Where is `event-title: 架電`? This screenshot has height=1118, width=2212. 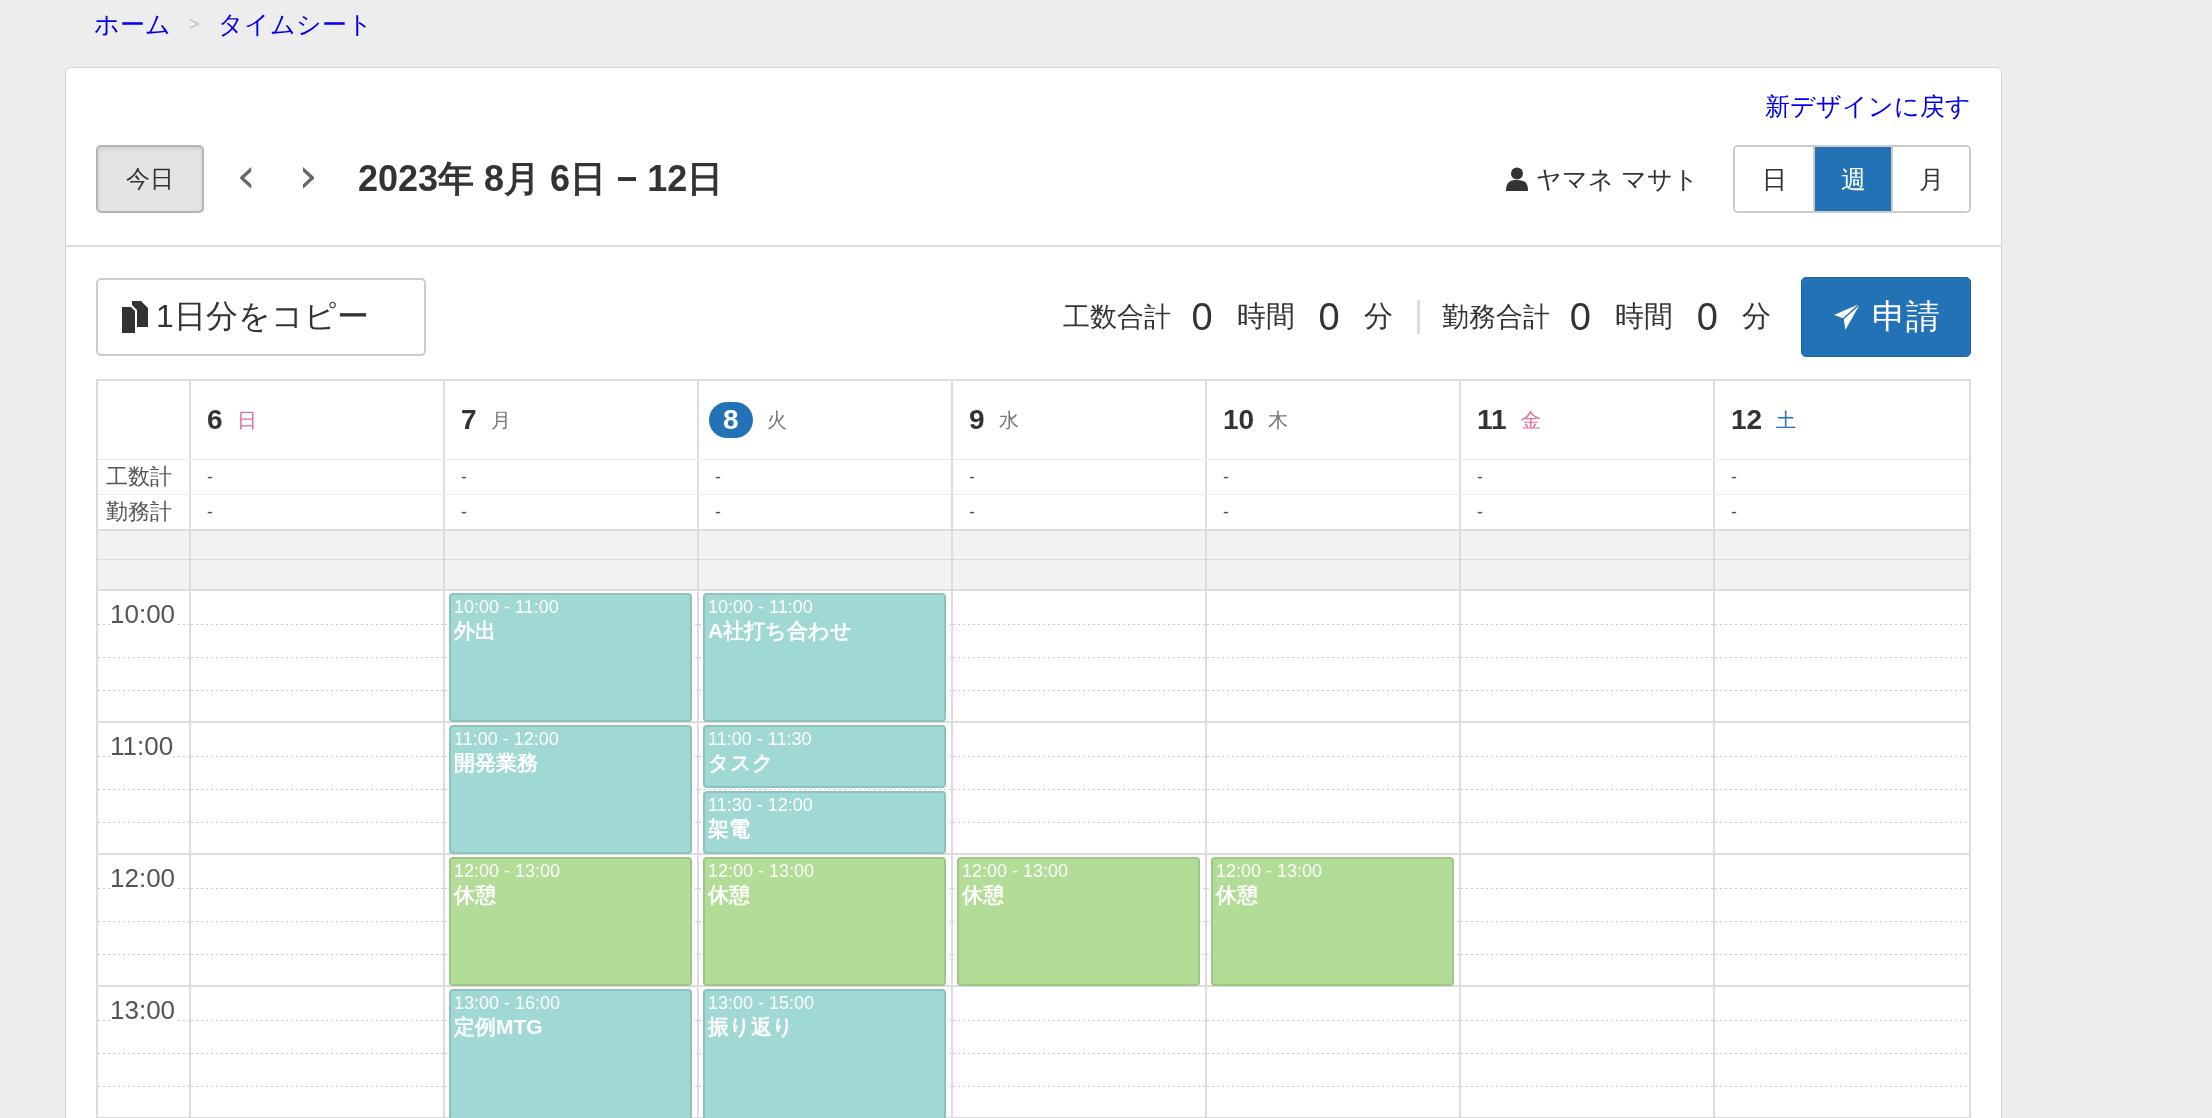
event-title: 架電 is located at coordinates (729, 829).